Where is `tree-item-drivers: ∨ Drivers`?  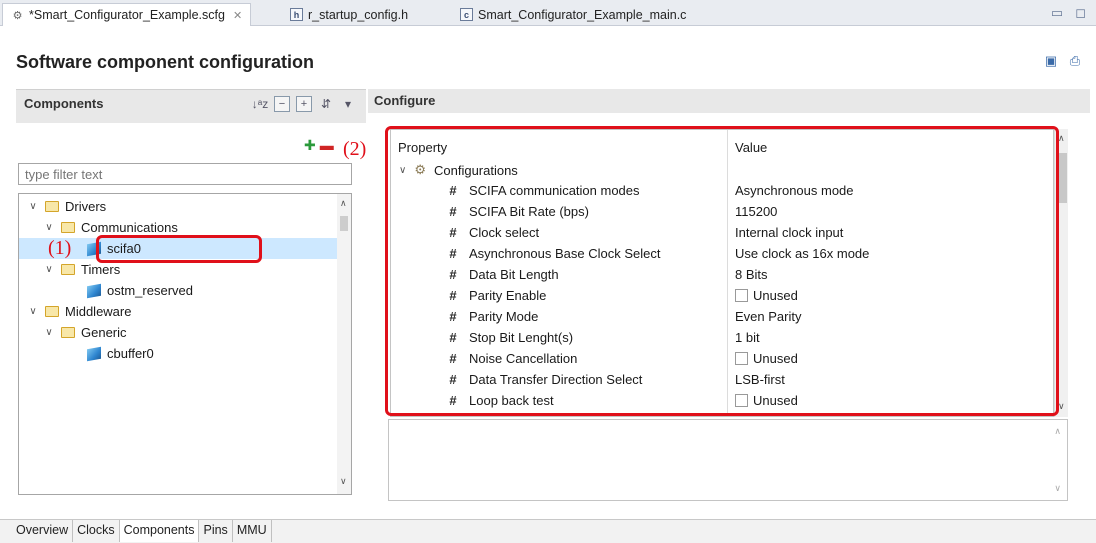
tree-item-drivers: ∨ Drivers is located at coordinates (66, 206).